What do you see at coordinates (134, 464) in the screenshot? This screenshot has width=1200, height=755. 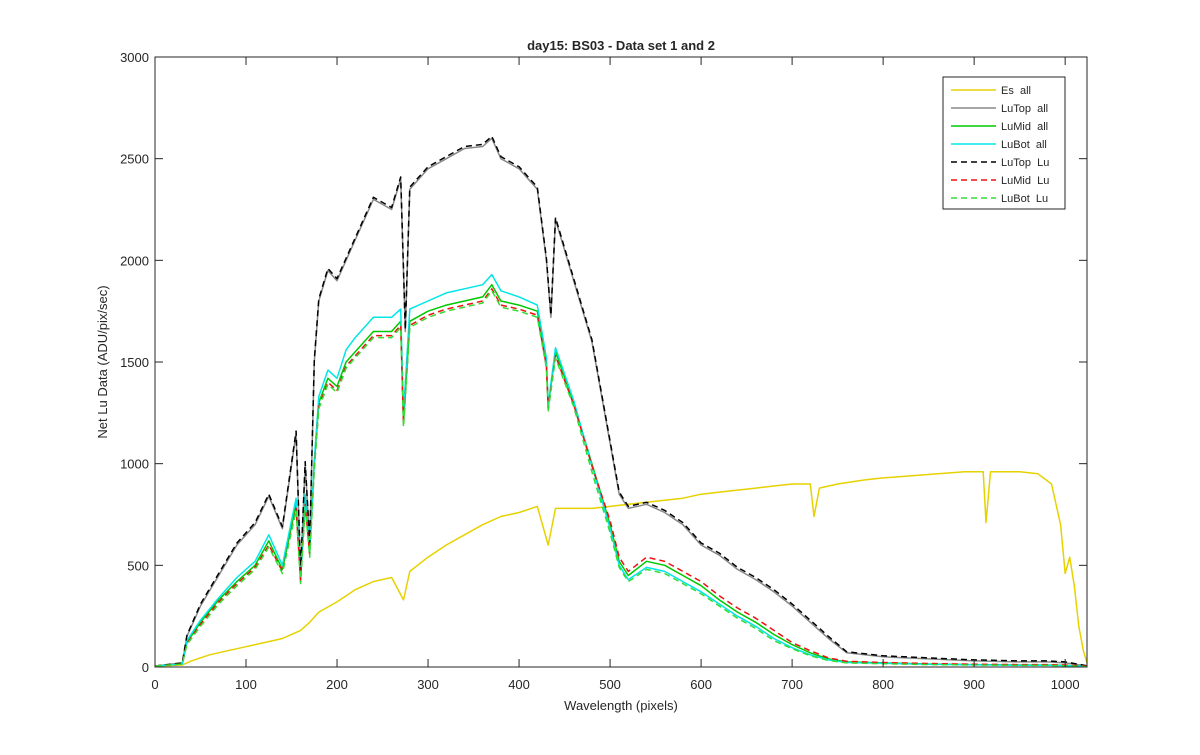 I see `y-tick-label: 1000` at bounding box center [134, 464].